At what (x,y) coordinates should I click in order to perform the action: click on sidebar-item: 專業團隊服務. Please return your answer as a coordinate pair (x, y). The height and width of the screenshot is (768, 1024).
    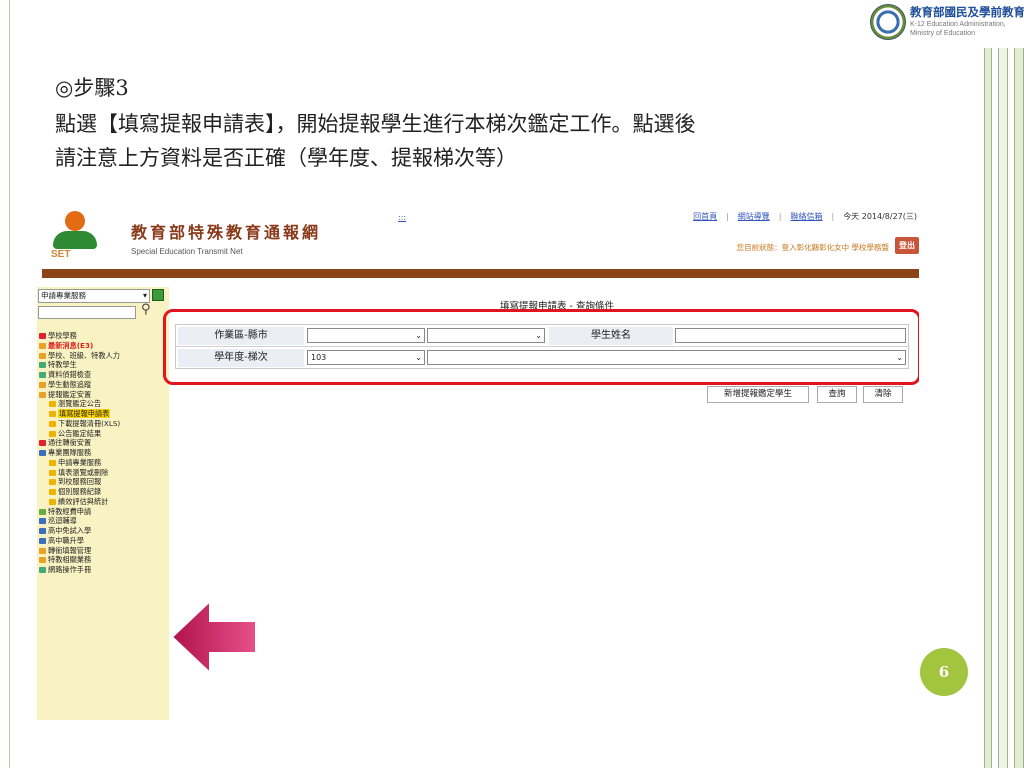
    Looking at the image, I should click on (104, 453).